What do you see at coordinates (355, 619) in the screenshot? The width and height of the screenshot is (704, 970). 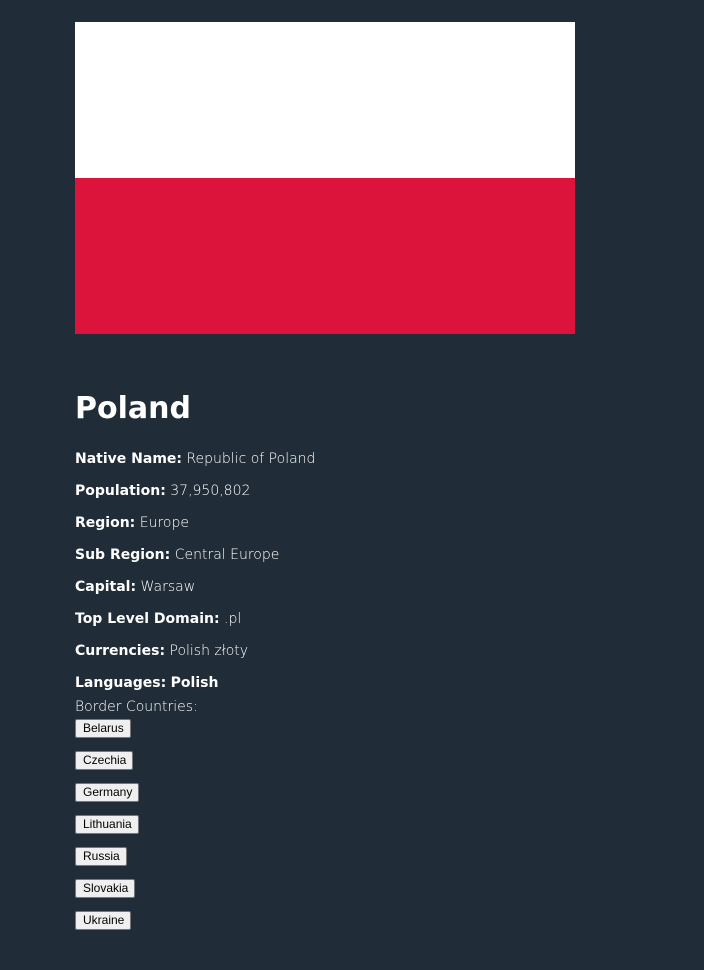 I see `top-level-domain-row: Top Level Domain: .pl` at bounding box center [355, 619].